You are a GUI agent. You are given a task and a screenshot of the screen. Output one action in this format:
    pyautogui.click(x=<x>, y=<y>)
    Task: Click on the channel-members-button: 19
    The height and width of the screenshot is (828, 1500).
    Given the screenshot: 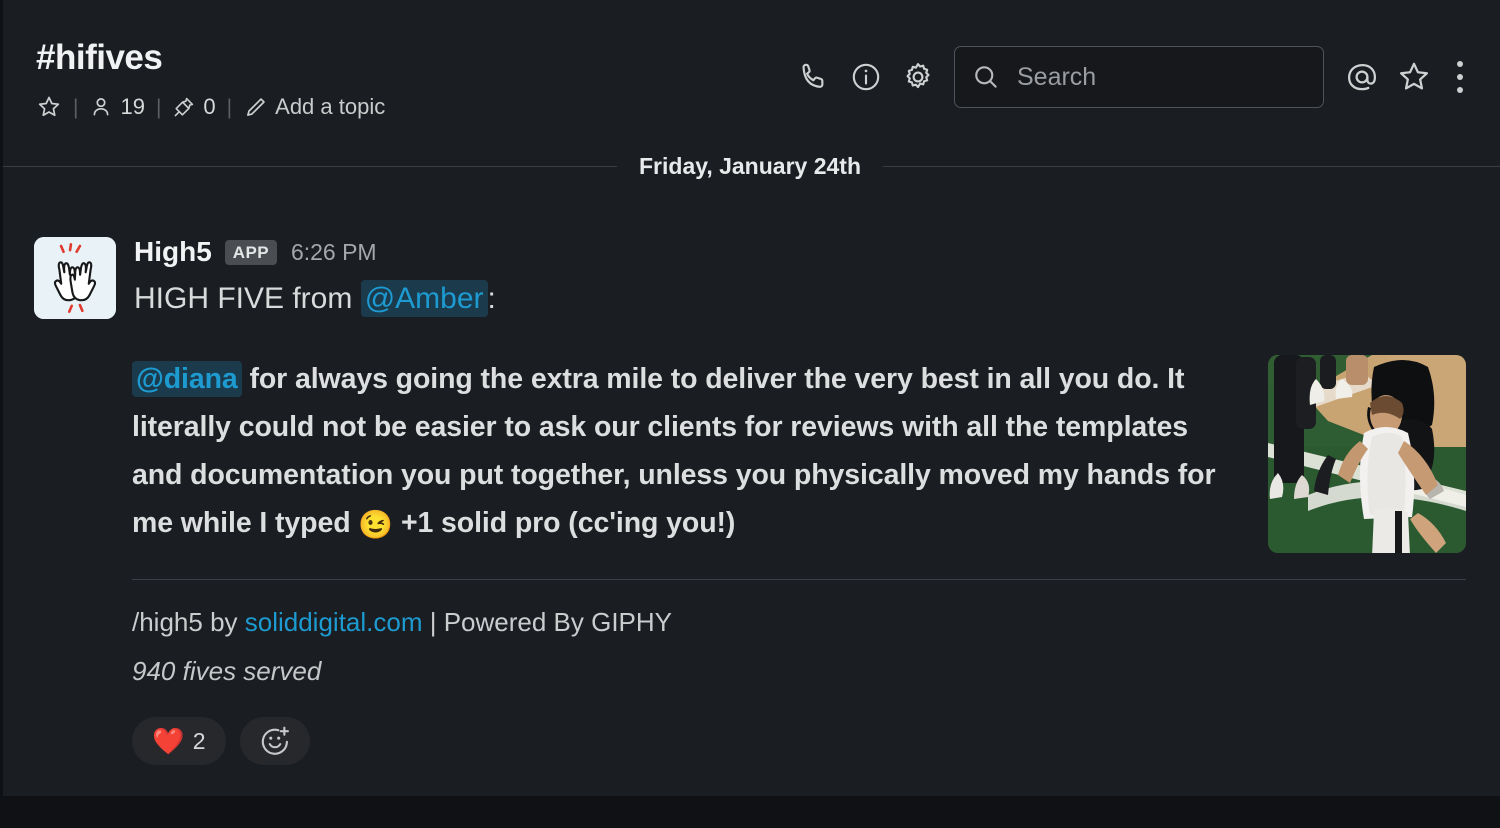 What is the action you would take?
    pyautogui.click(x=117, y=106)
    